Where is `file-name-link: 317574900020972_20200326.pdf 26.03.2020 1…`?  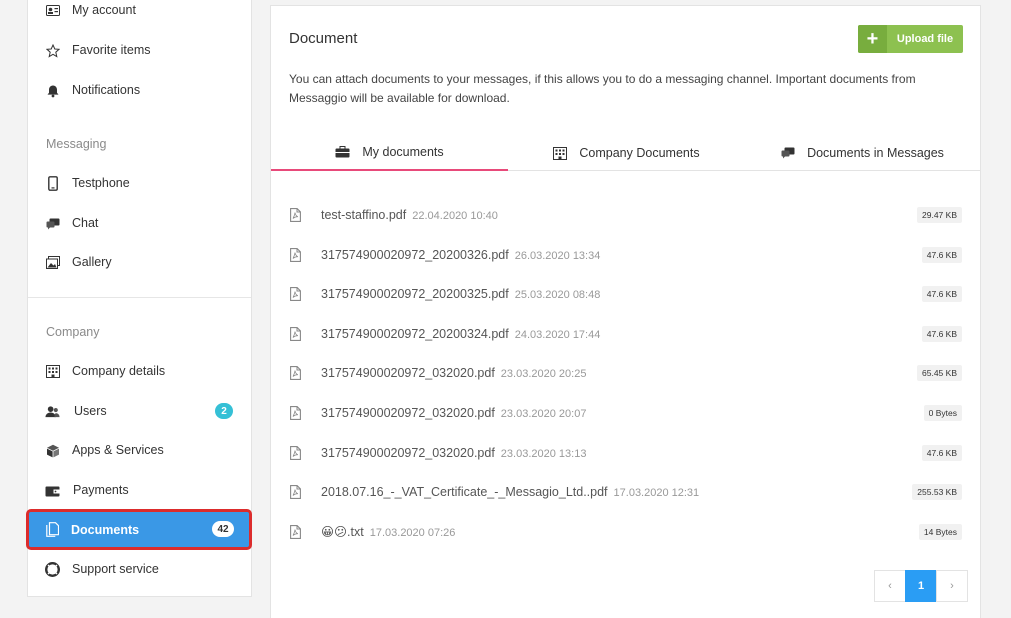
file-name-link: 317574900020972_20200326.pdf 26.03.2020 1… is located at coordinates (460, 255).